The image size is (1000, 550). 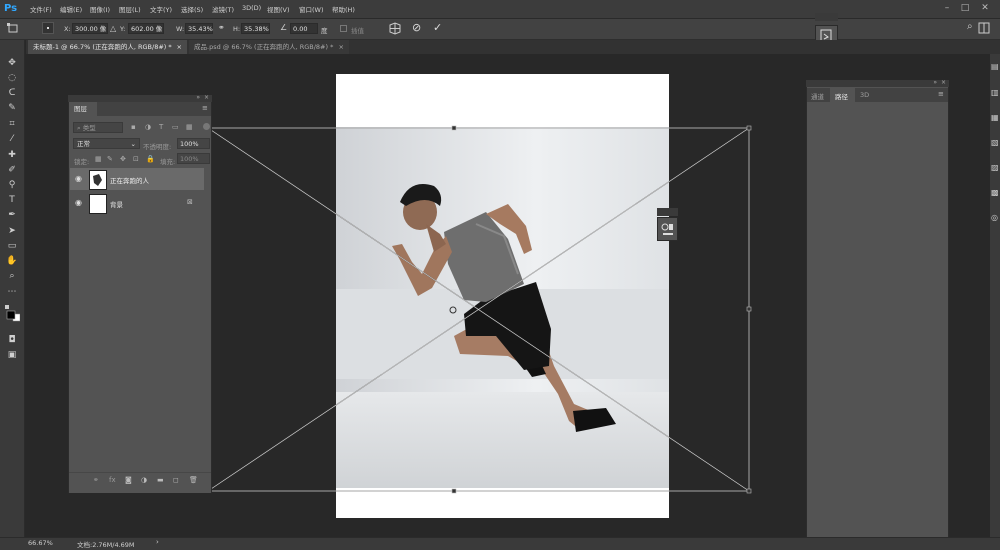 What do you see at coordinates (144, 480) in the screenshot?
I see `adjustment-layer-icon: ◑` at bounding box center [144, 480].